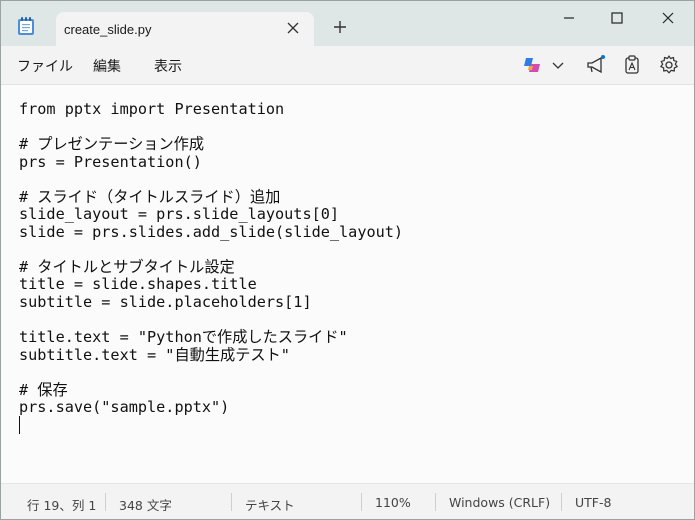  I want to click on plus-icon, so click(340, 27).